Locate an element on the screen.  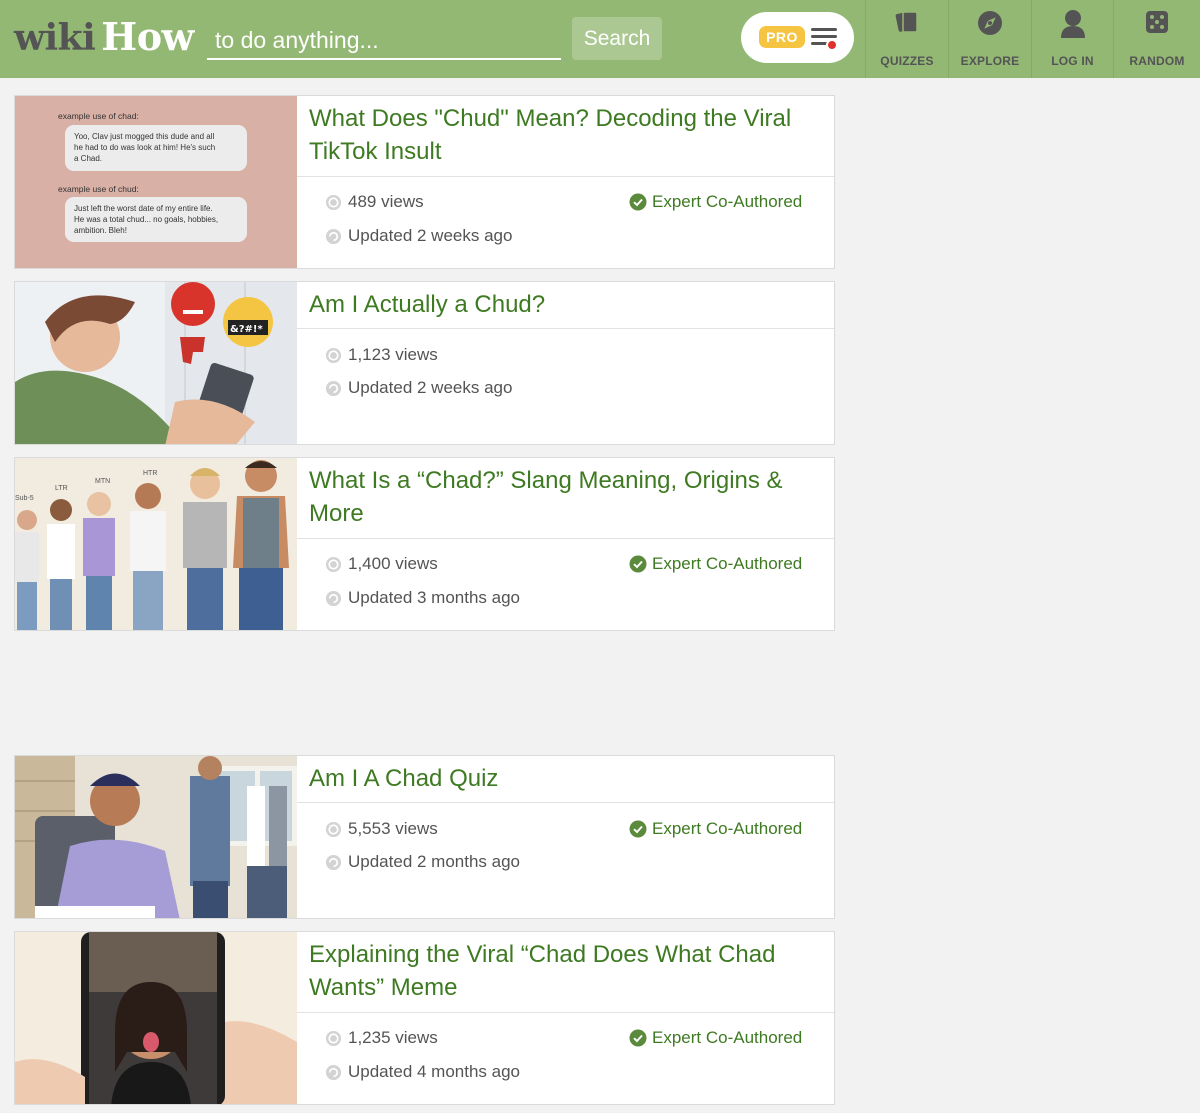
updated-date: Updated 2 months ago is located at coordinates (422, 862).